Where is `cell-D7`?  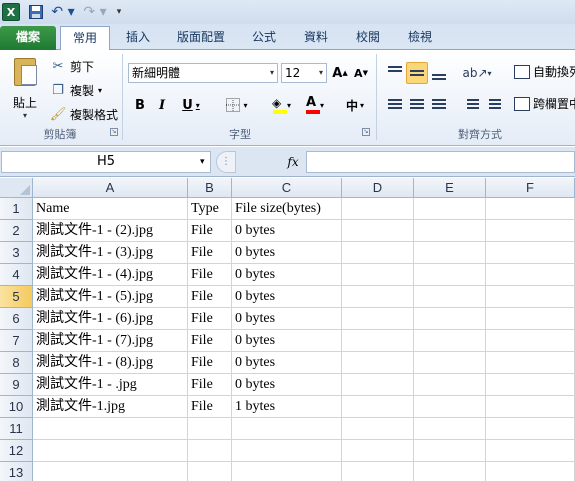
cell-D7 is located at coordinates (378, 341).